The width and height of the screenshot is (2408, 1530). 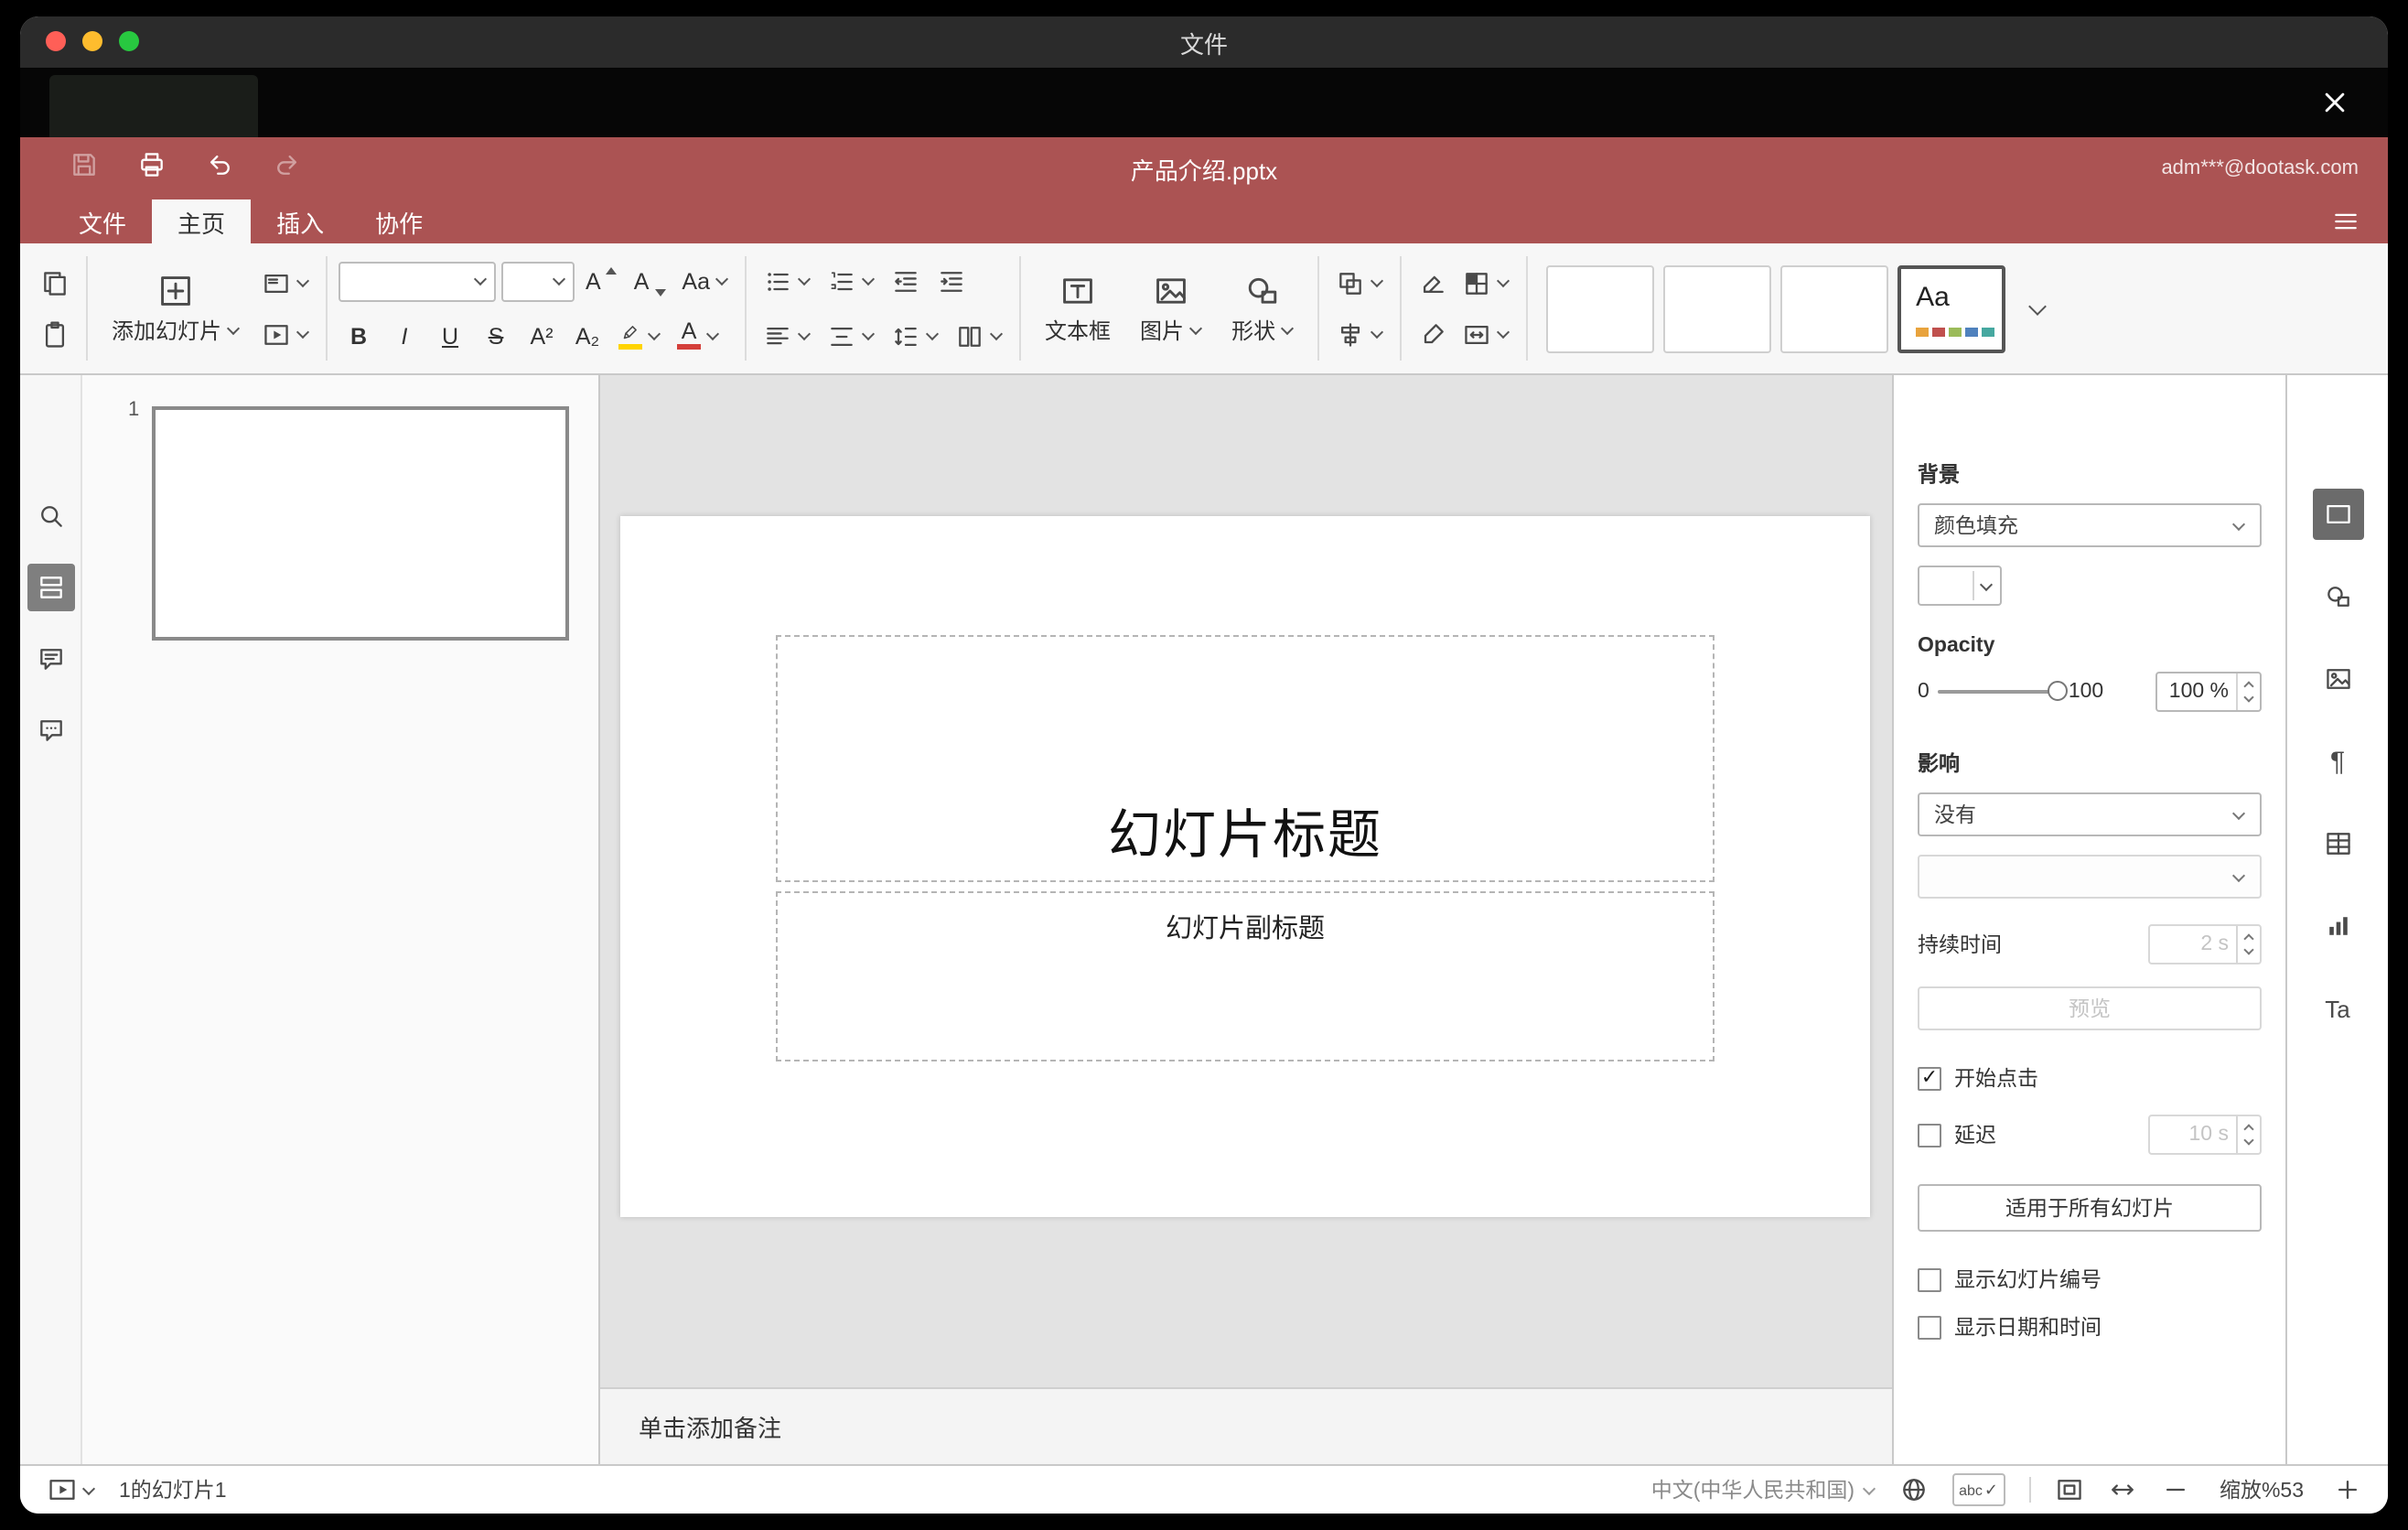 I want to click on show-date-time-row: 显示日期和时间, so click(x=2090, y=1326).